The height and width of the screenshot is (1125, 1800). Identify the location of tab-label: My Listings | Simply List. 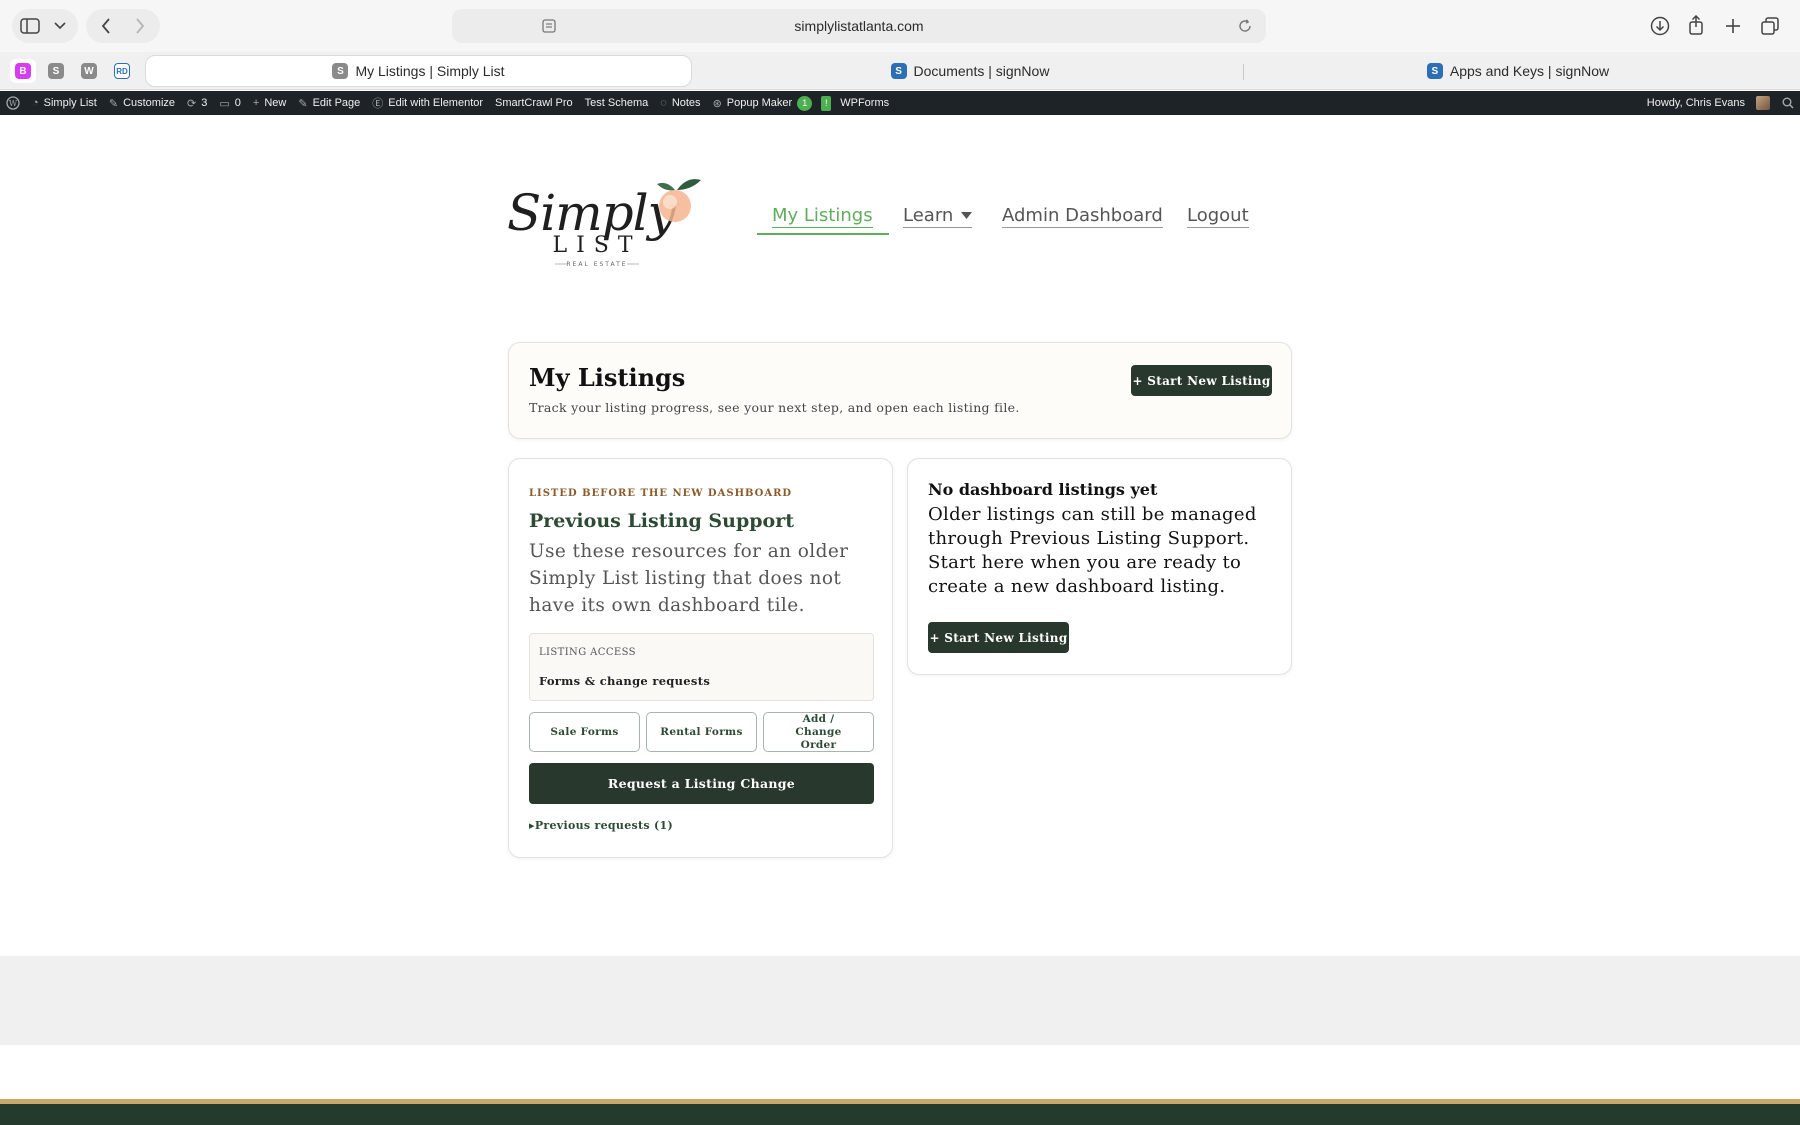
(430, 71).